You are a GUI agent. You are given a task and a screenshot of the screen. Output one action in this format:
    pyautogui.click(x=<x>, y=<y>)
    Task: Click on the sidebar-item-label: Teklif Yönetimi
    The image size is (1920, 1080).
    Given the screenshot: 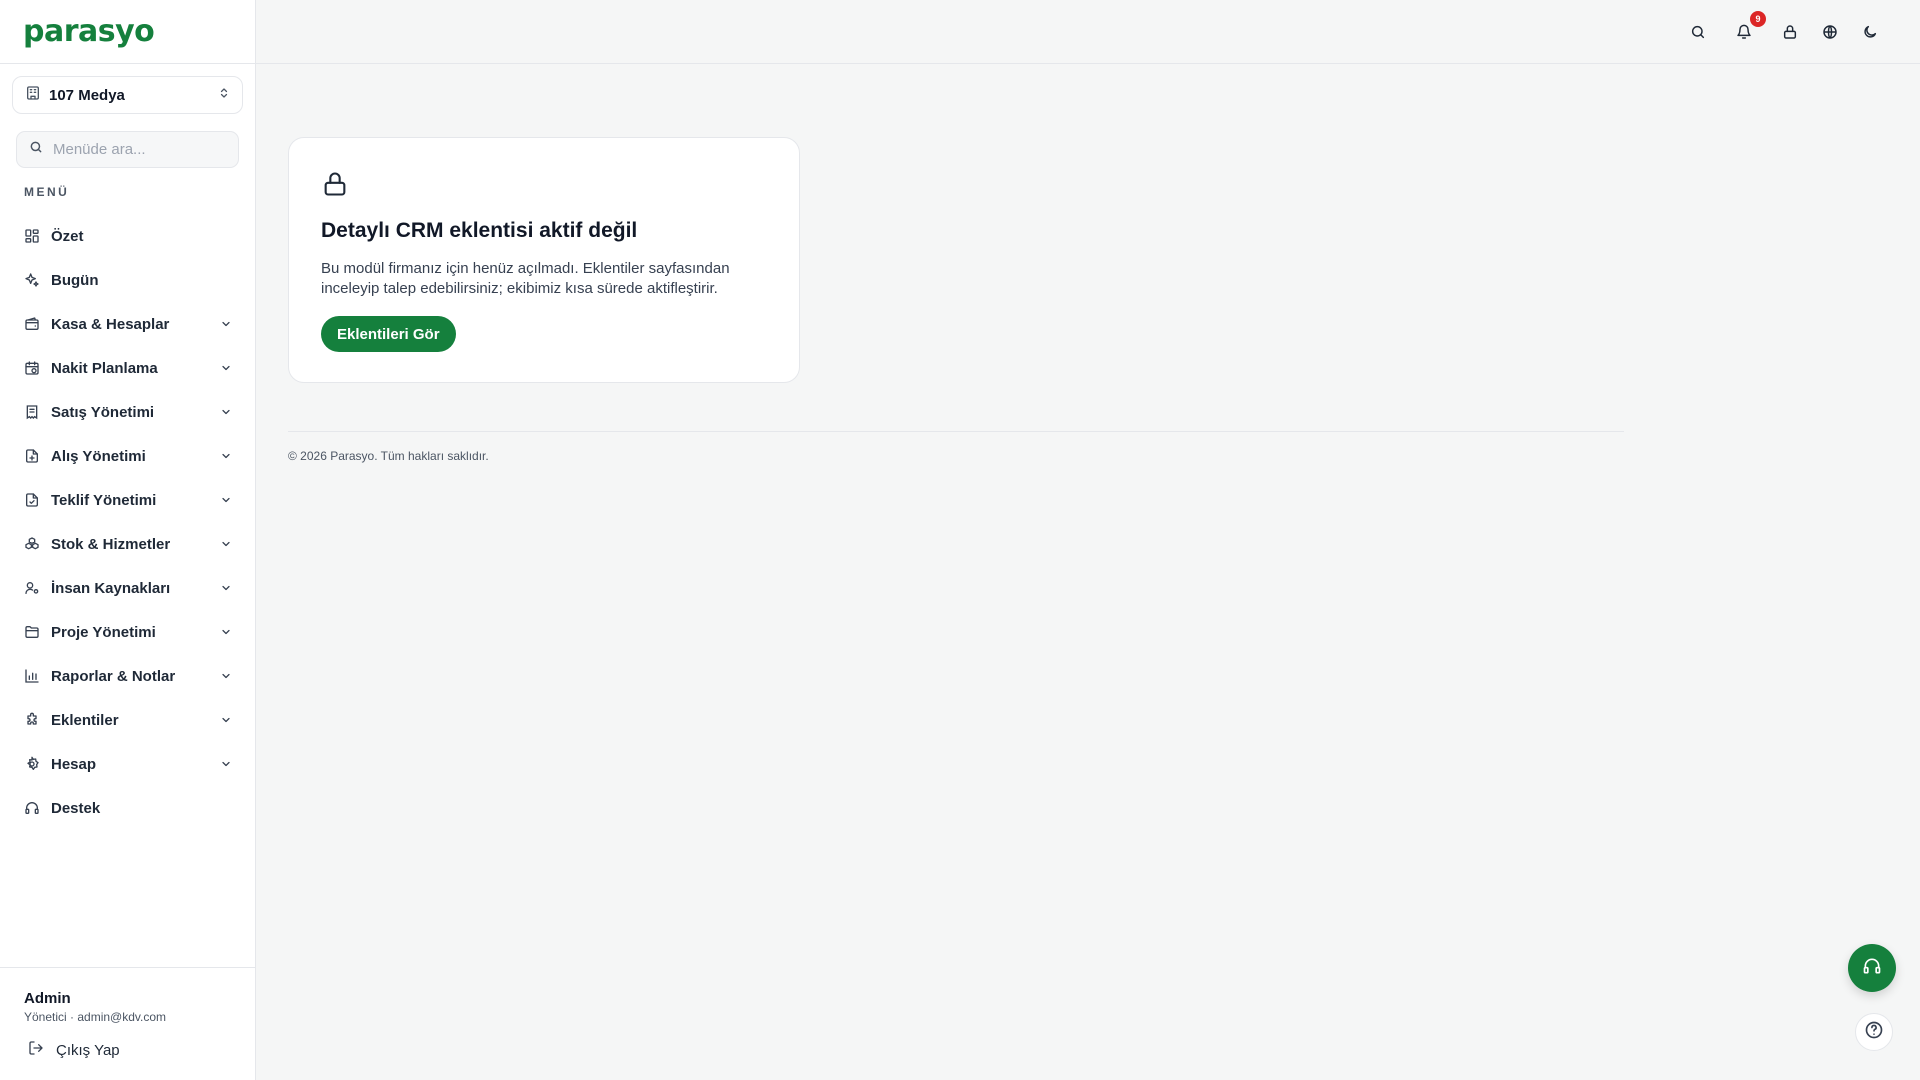 What is the action you would take?
    pyautogui.click(x=104, y=500)
    